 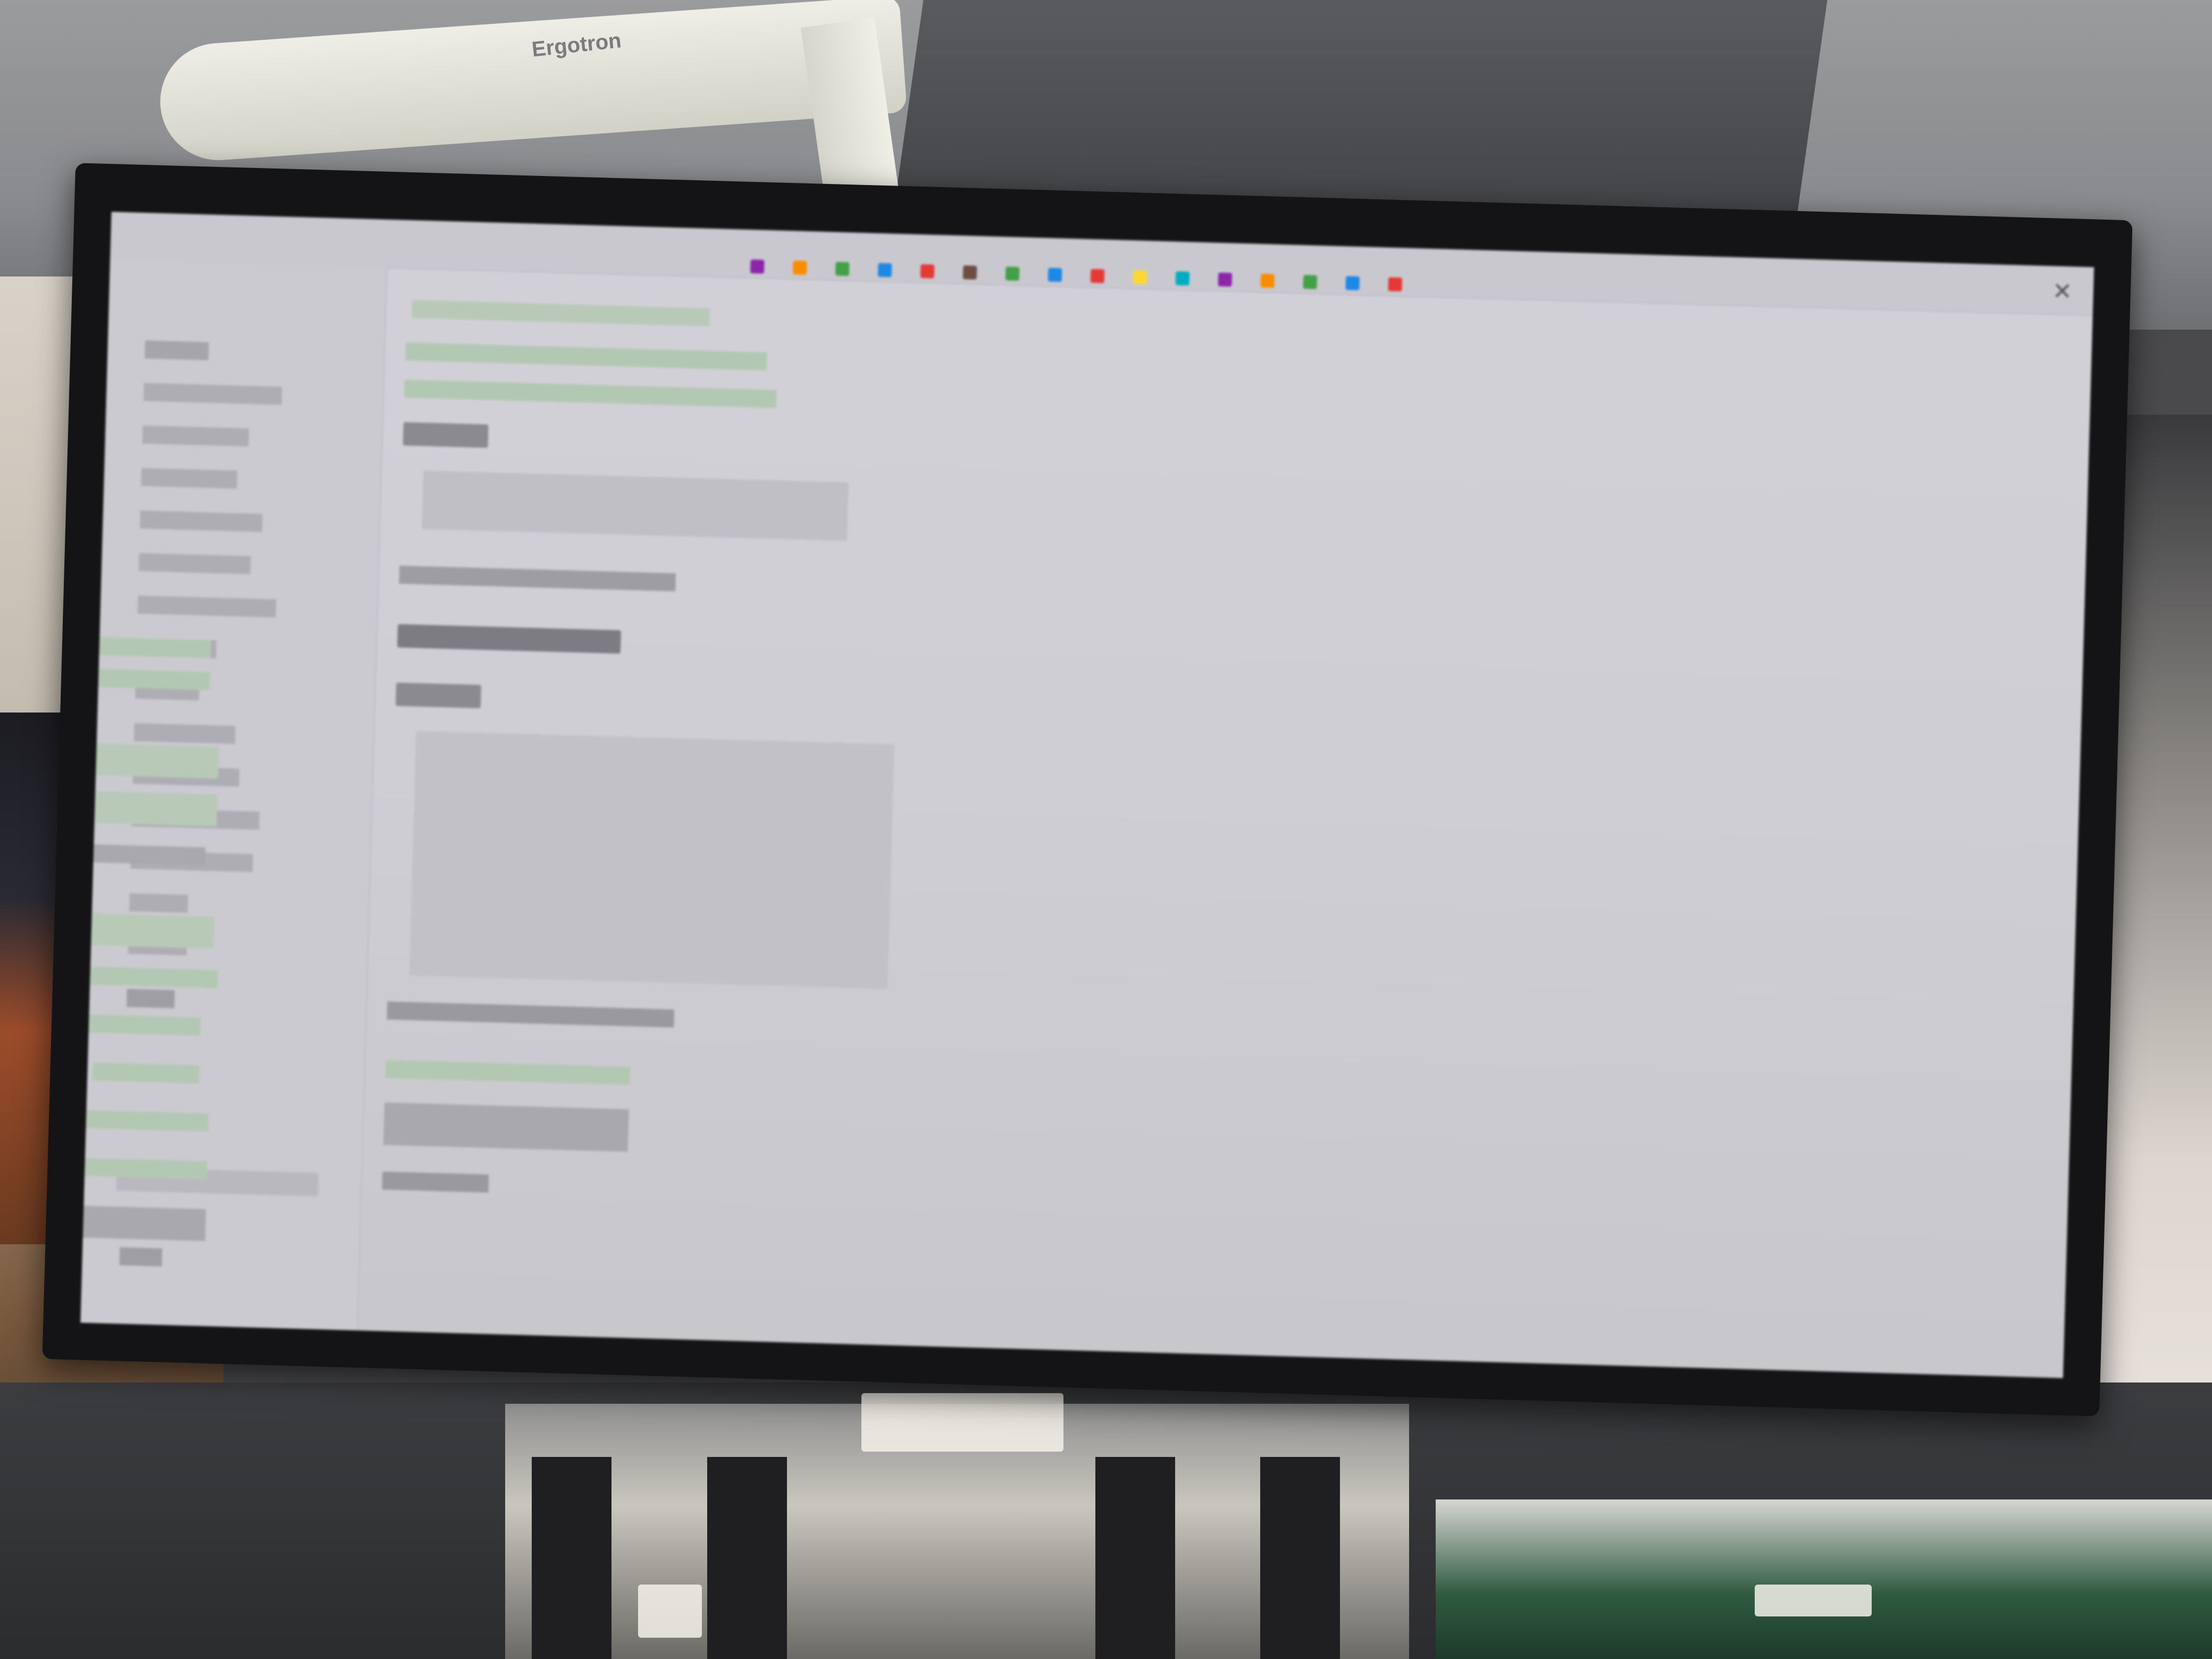 What do you see at coordinates (506, 1127) in the screenshot?
I see `content-block` at bounding box center [506, 1127].